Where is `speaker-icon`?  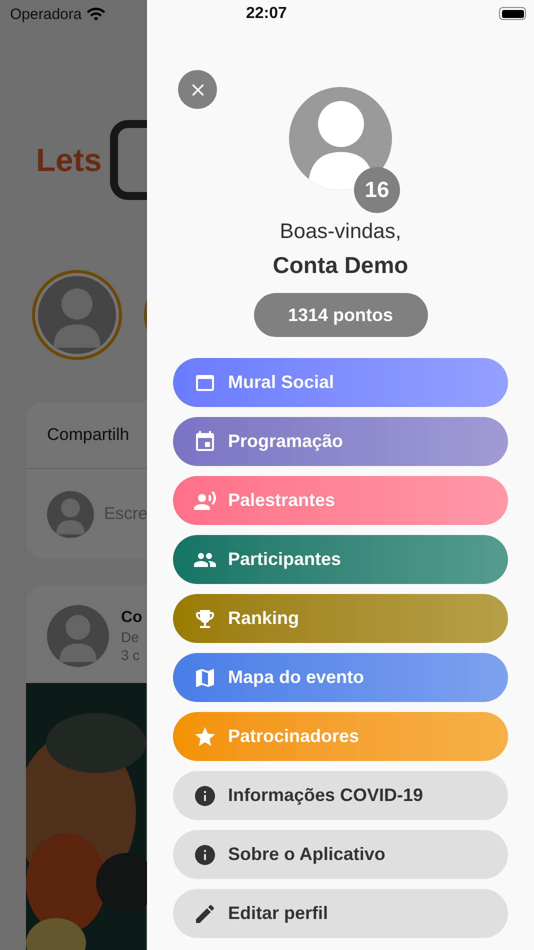 speaker-icon is located at coordinates (205, 500).